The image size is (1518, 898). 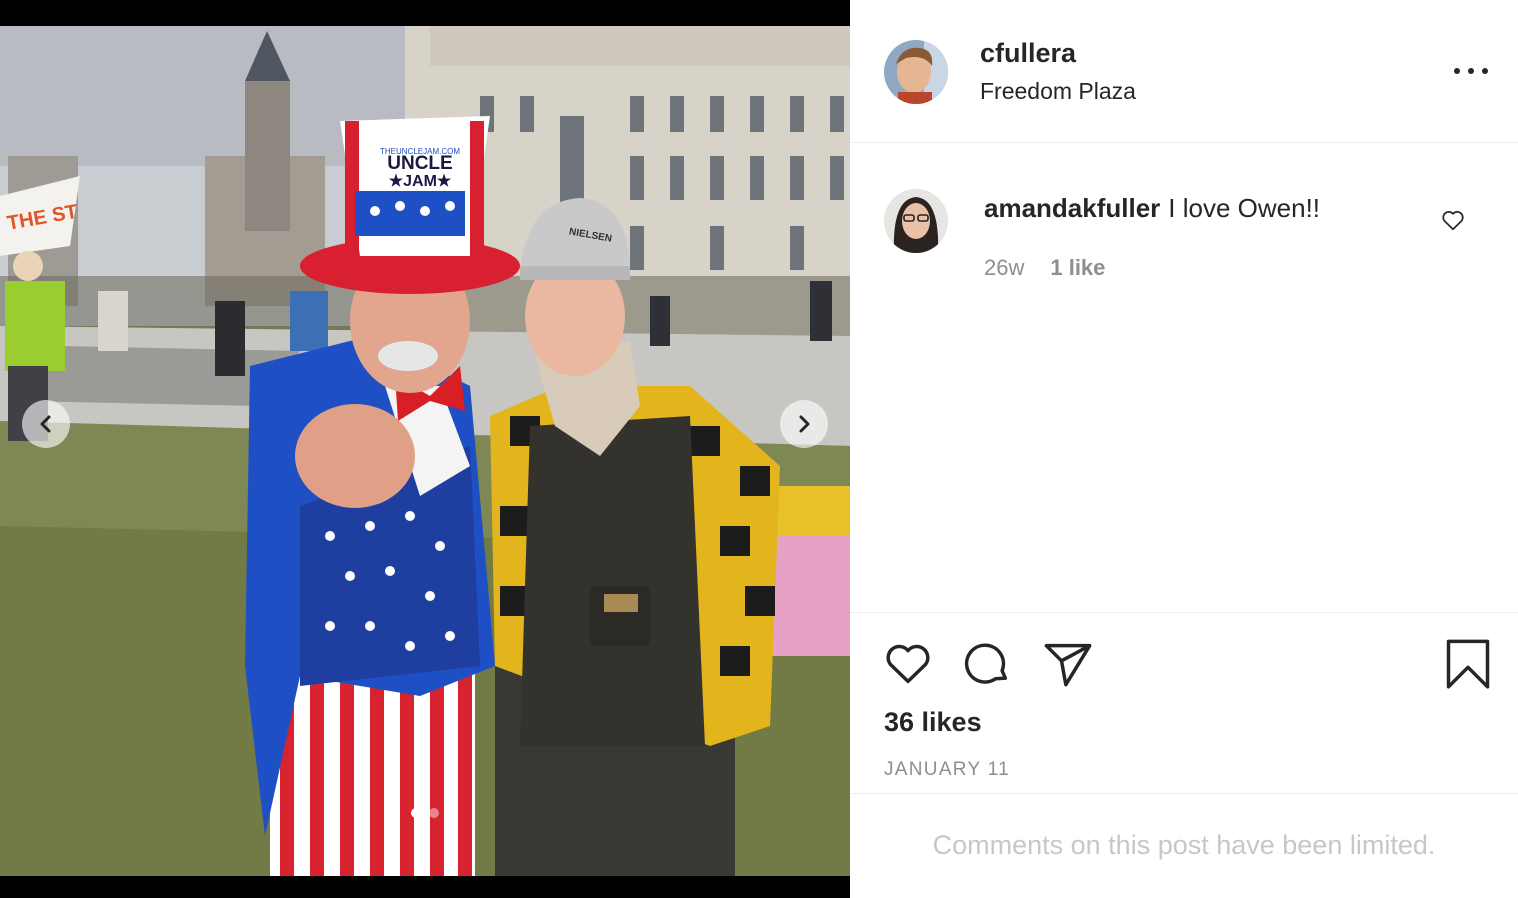 What do you see at coordinates (908, 663) in the screenshot?
I see `heart-icon` at bounding box center [908, 663].